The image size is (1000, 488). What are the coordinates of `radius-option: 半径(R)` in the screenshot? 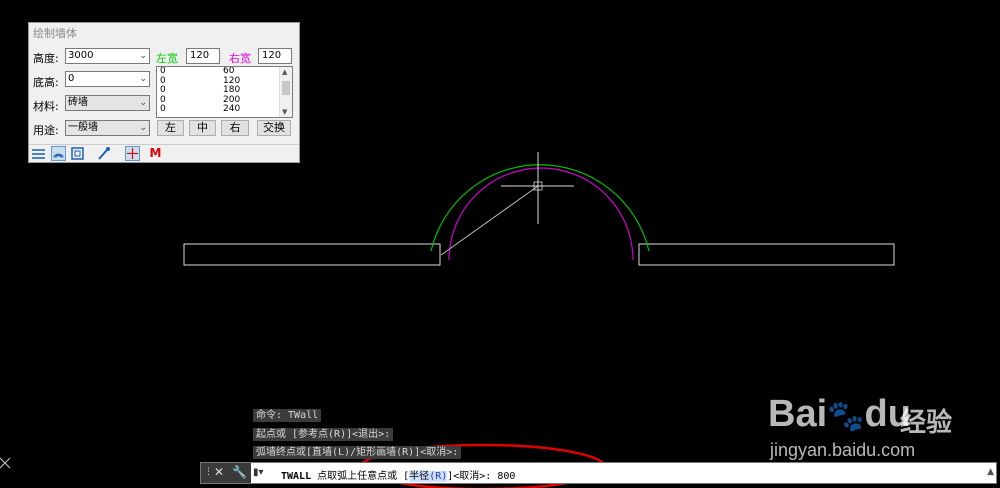 It's located at (428, 476).